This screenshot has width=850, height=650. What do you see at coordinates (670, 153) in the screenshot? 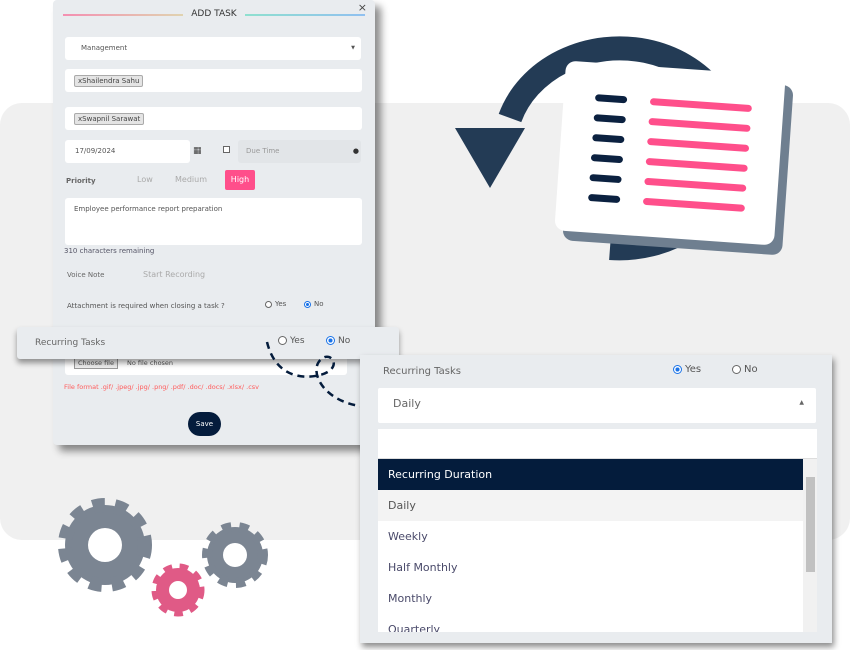
I see `document-card-icon` at bounding box center [670, 153].